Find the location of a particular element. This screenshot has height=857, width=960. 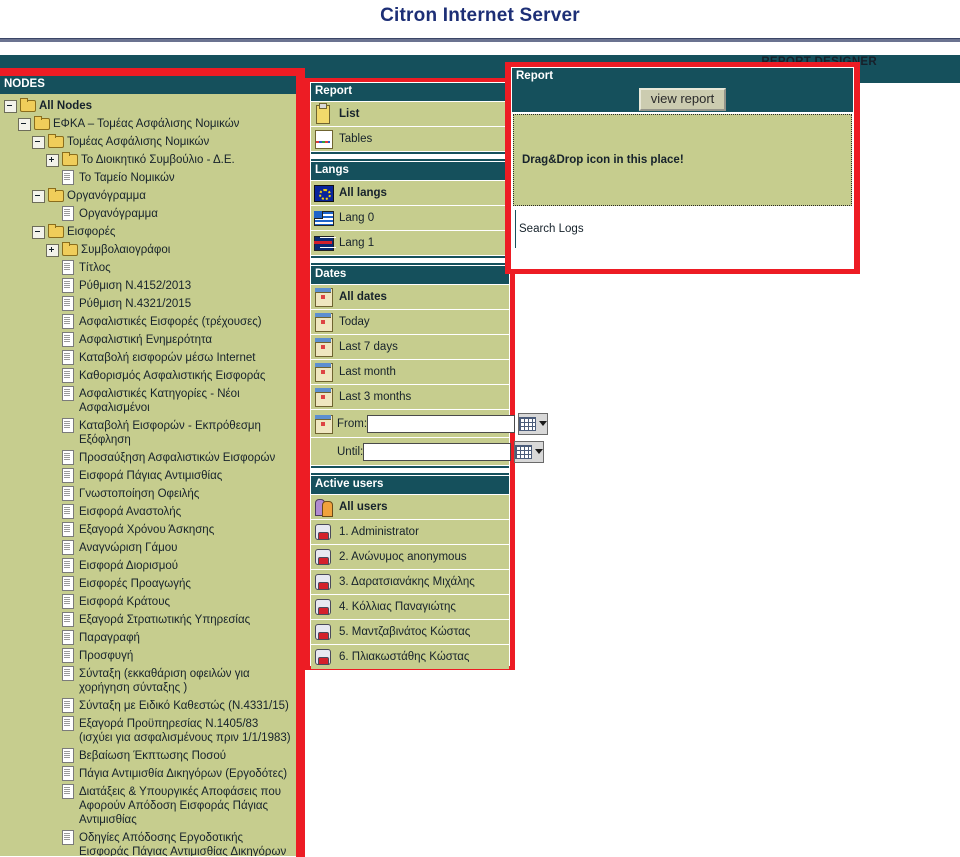

tree-node: Σύνταξη με Ειδικό Καθεστώς (Ν.4331/15) is located at coordinates (148, 705).